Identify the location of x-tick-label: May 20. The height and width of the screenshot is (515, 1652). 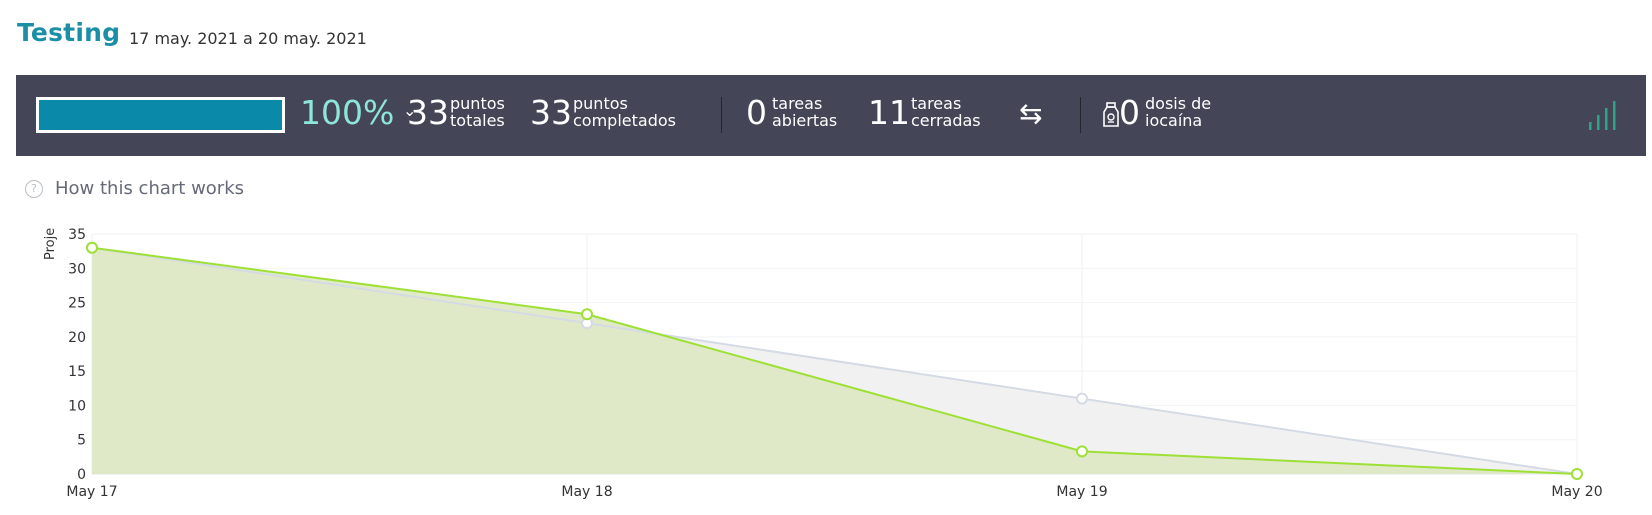
(1576, 492).